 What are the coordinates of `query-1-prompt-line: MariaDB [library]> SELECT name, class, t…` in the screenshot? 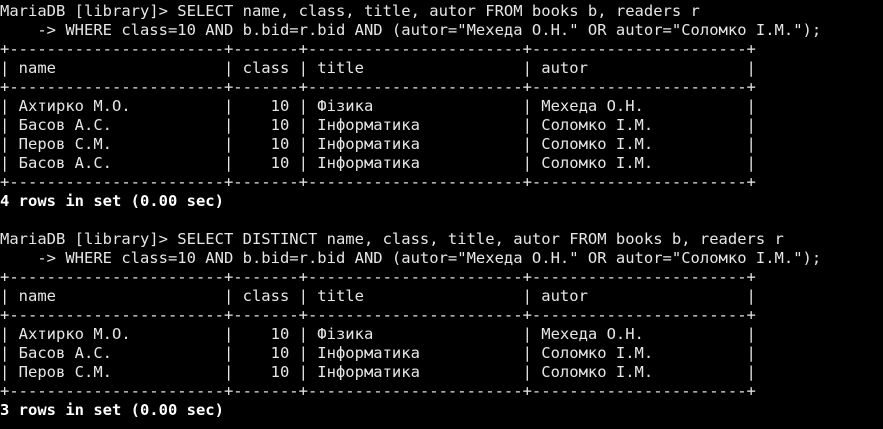 It's located at (350, 11).